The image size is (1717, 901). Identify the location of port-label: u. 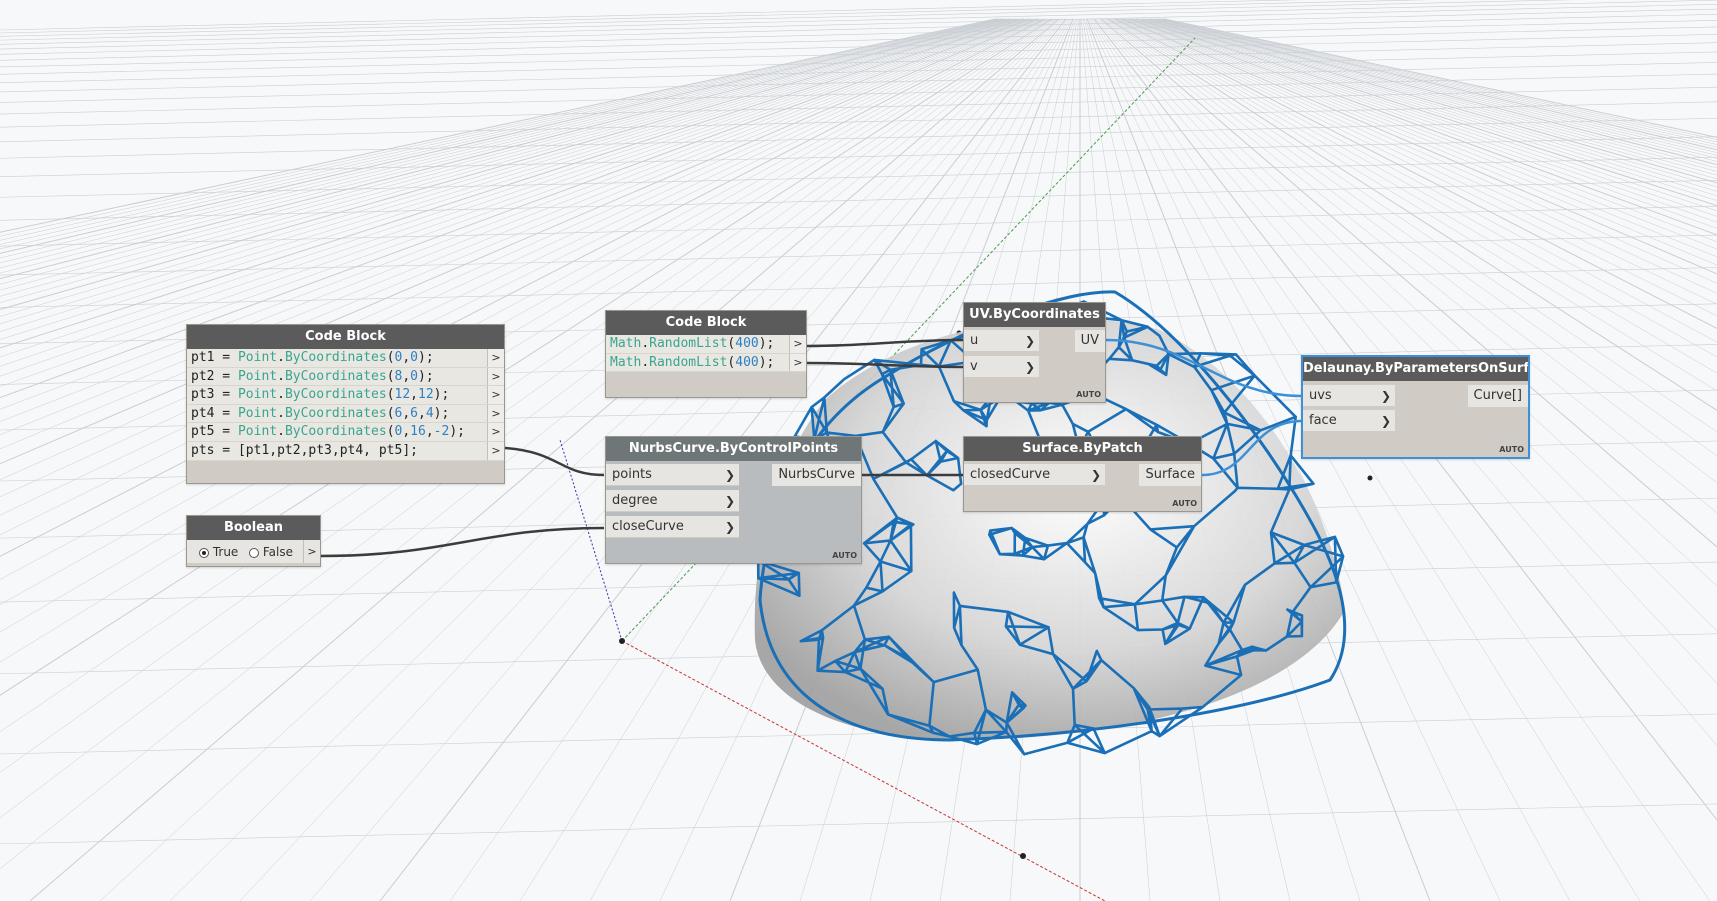
(974, 340).